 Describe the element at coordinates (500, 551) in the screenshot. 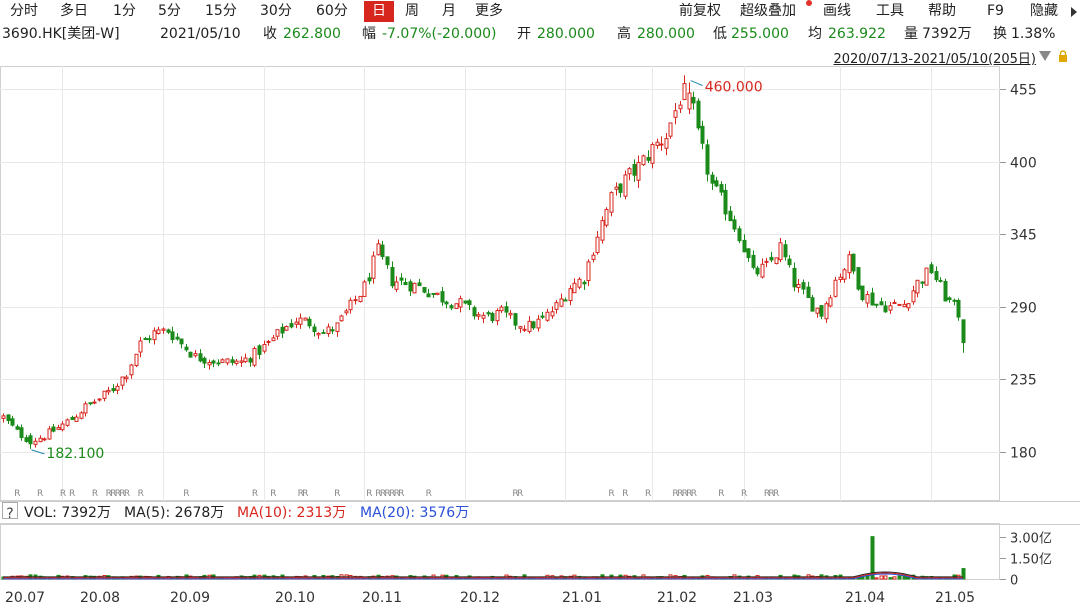

I see `volume-border` at that location.